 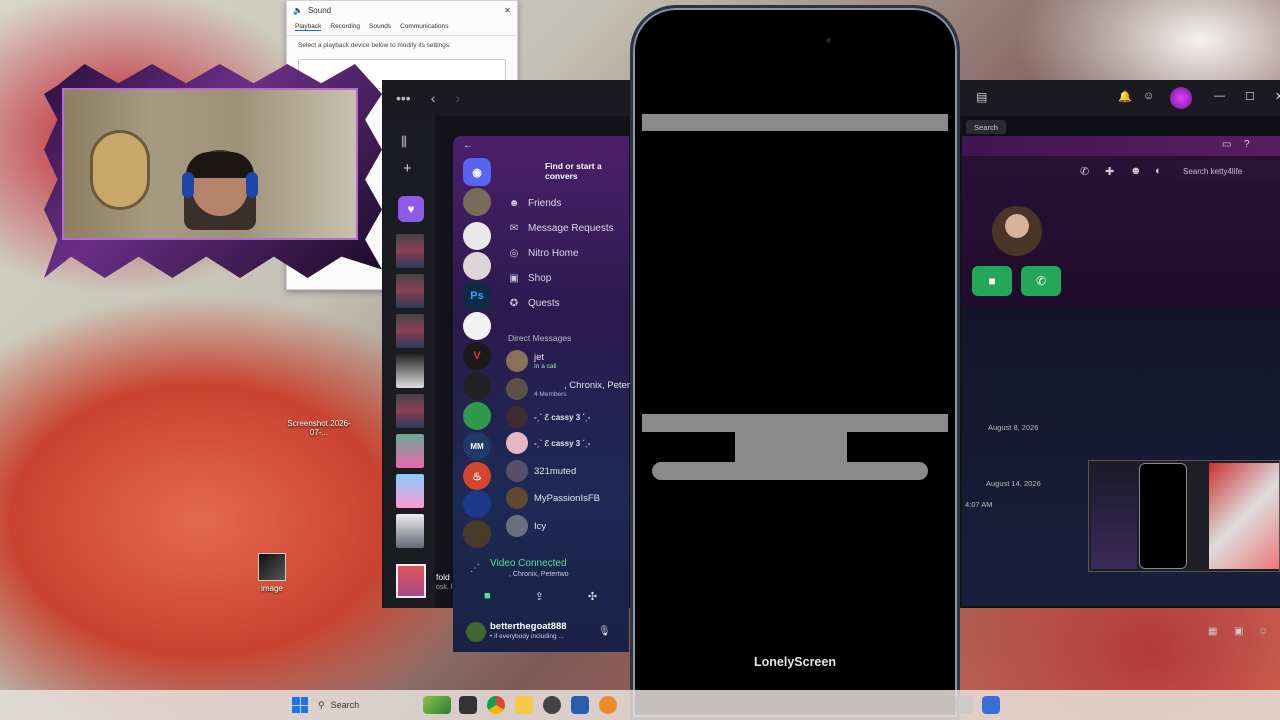 I want to click on dm-item: 321muted, so click(x=541, y=471).